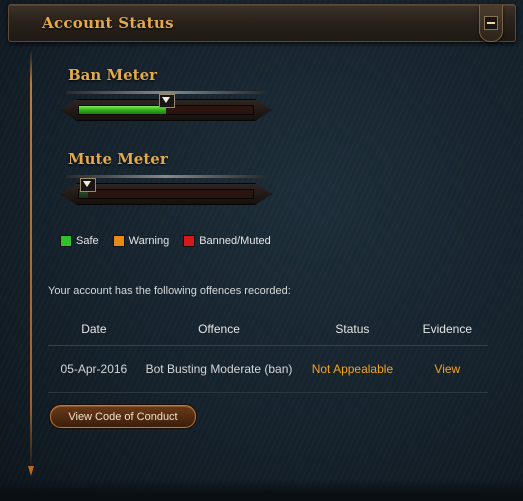 Image resolution: width=523 pixels, height=501 pixels. What do you see at coordinates (447, 369) in the screenshot?
I see `view-evidence-link: View` at bounding box center [447, 369].